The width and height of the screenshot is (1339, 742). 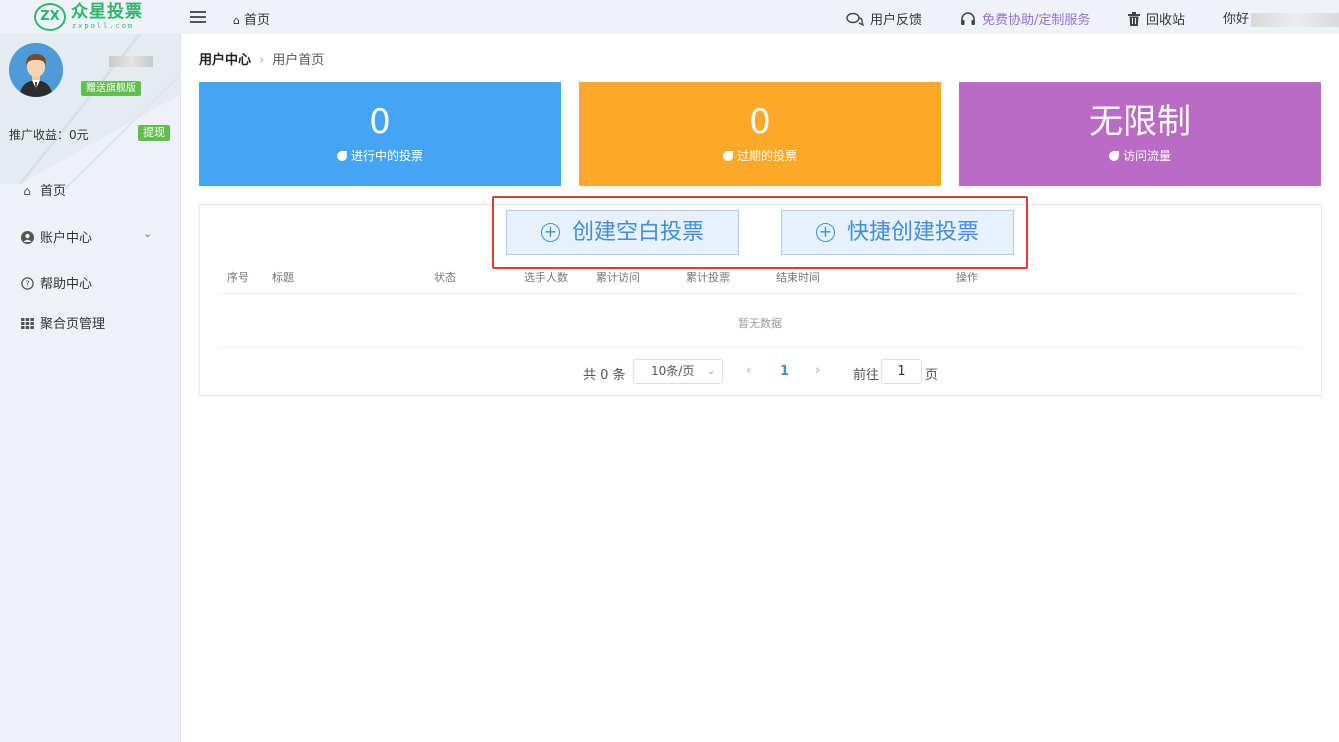 What do you see at coordinates (637, 232) in the screenshot?
I see `create-blank-label: 创建空白投票` at bounding box center [637, 232].